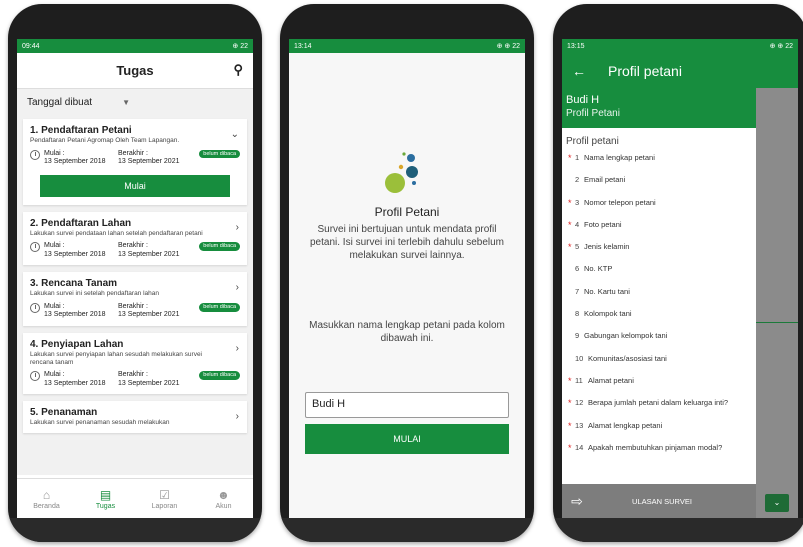 The image size is (803, 547). What do you see at coordinates (105, 498) in the screenshot?
I see `nav-item-tugas: ▤ Tugas` at bounding box center [105, 498].